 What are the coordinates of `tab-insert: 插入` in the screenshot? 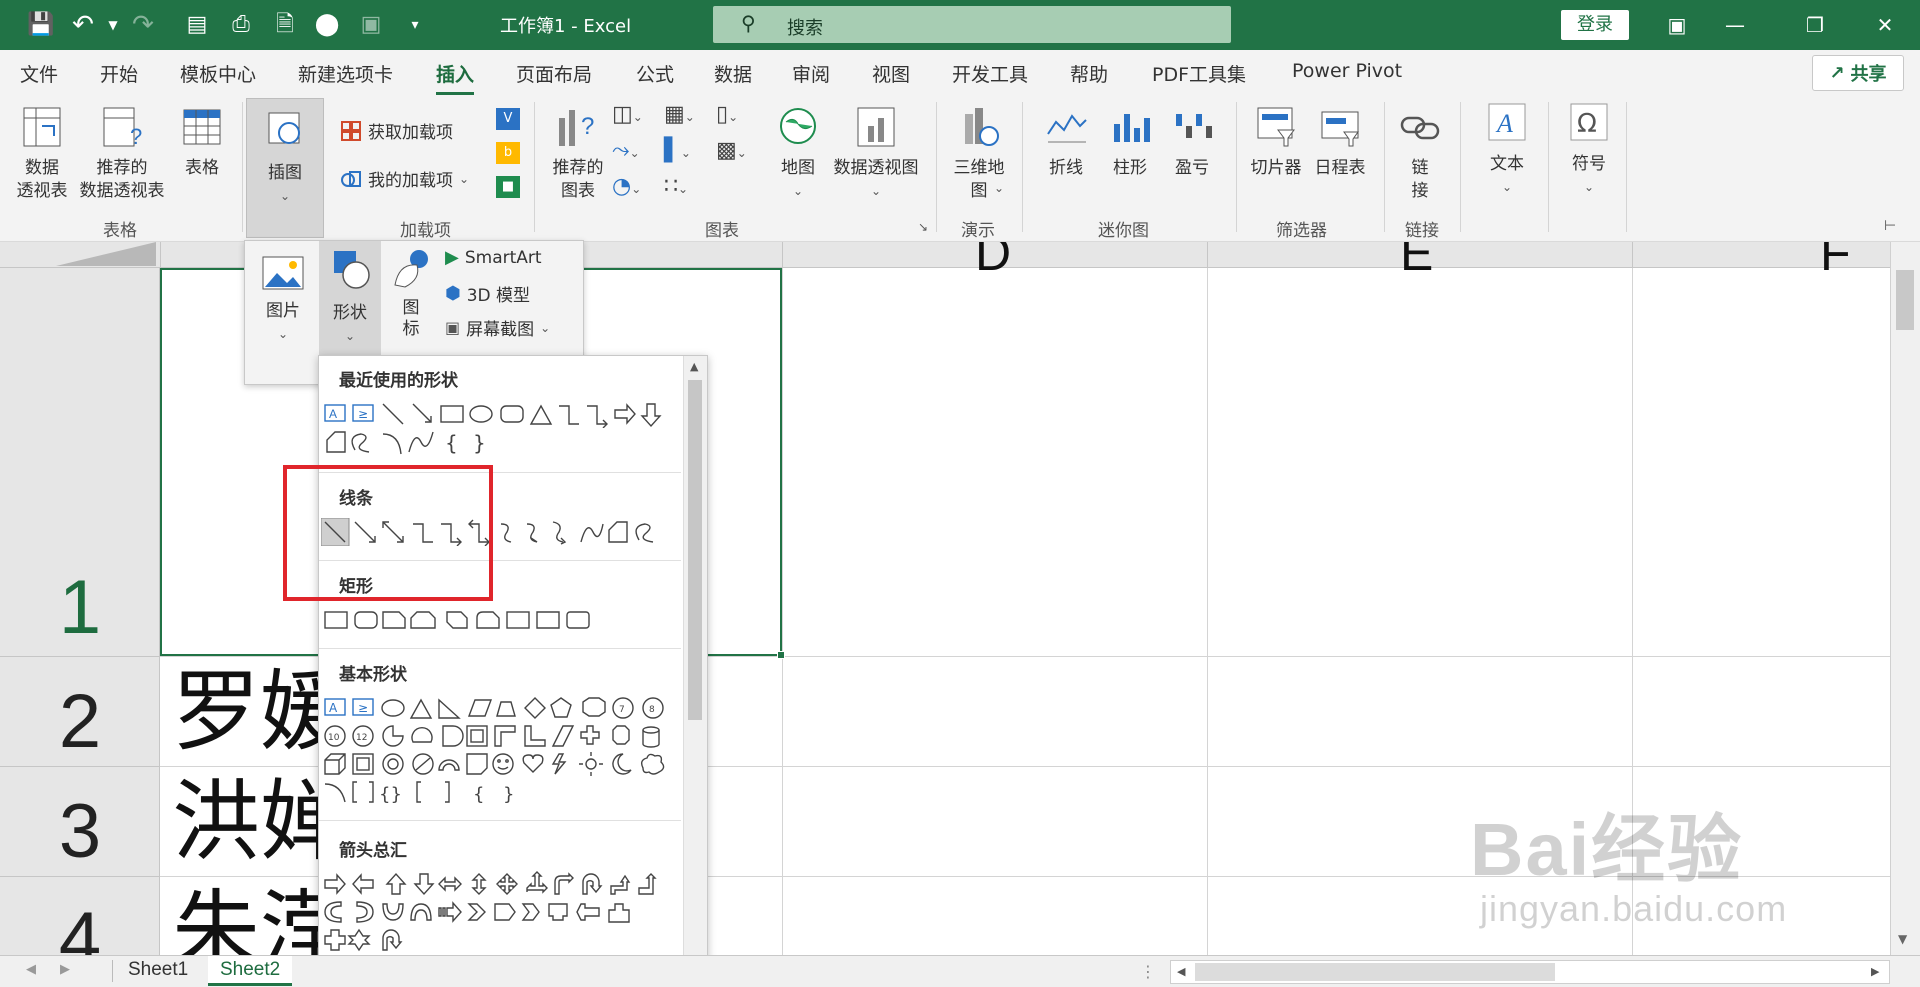 It's located at (455, 77).